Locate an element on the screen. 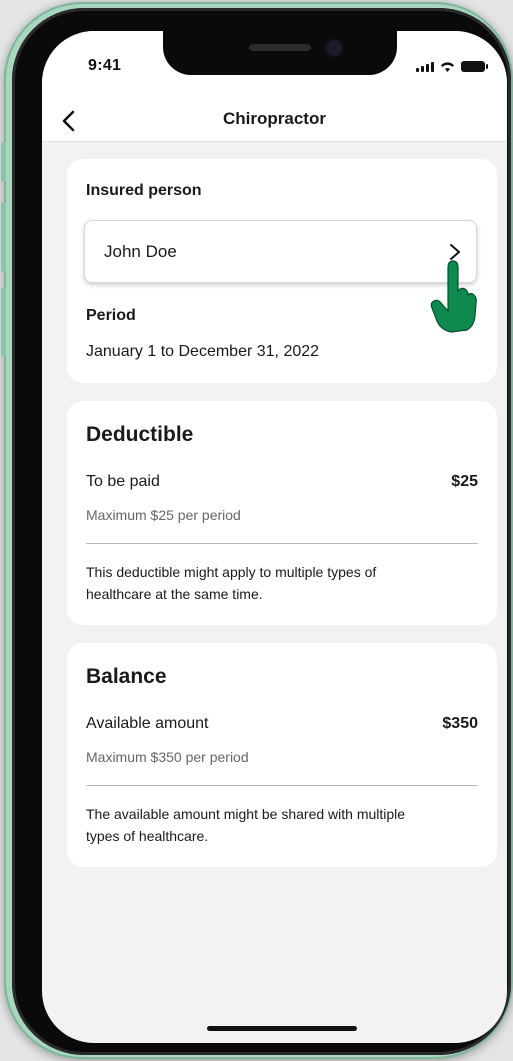 This screenshot has width=513, height=1061. to-be-paid-value: $25 is located at coordinates (464, 481).